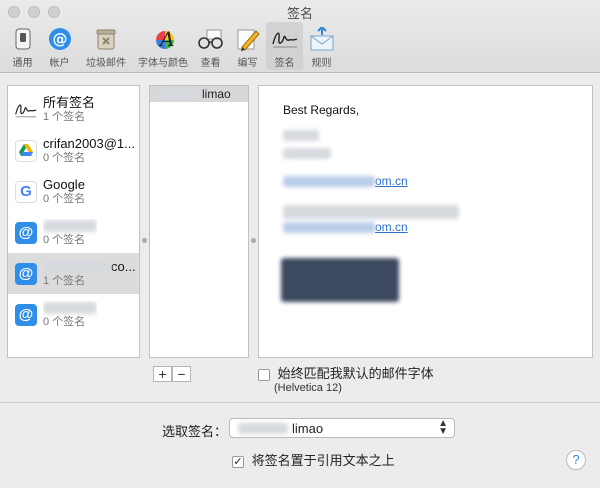  Describe the element at coordinates (248, 39) in the screenshot. I see `compose-pencil-icon` at that location.